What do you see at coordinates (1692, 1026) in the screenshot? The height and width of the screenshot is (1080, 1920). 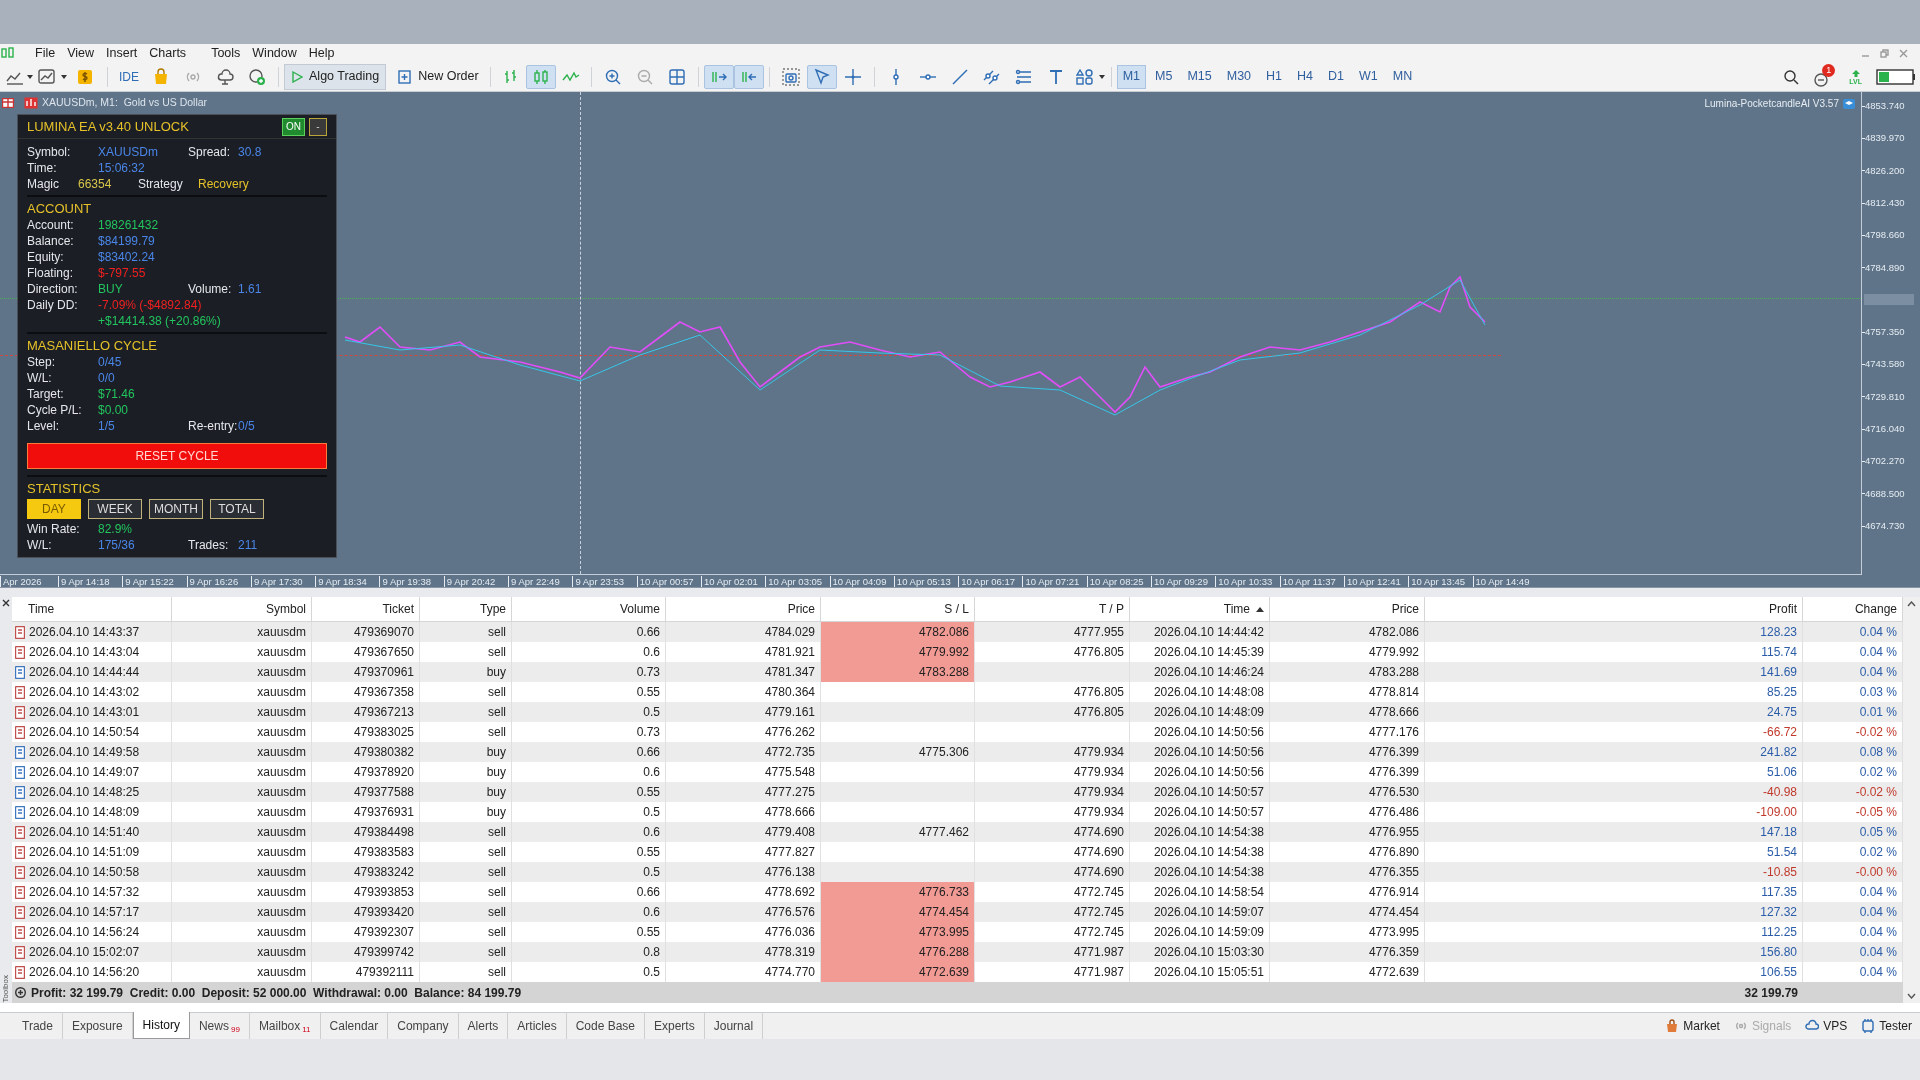 I see `status-button: Market` at bounding box center [1692, 1026].